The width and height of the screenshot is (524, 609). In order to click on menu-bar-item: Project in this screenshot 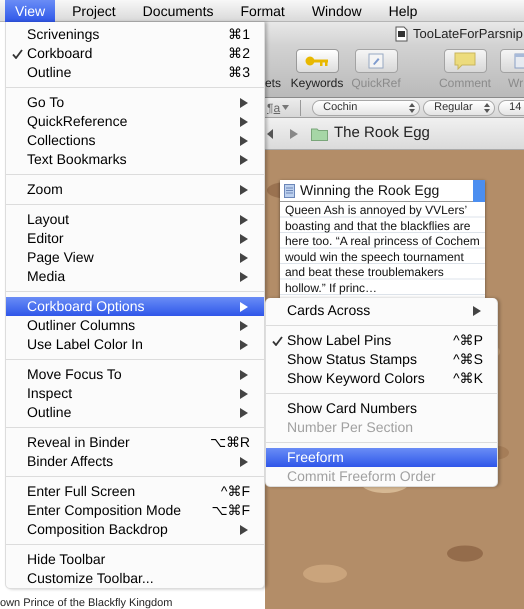, I will do `click(94, 11)`.